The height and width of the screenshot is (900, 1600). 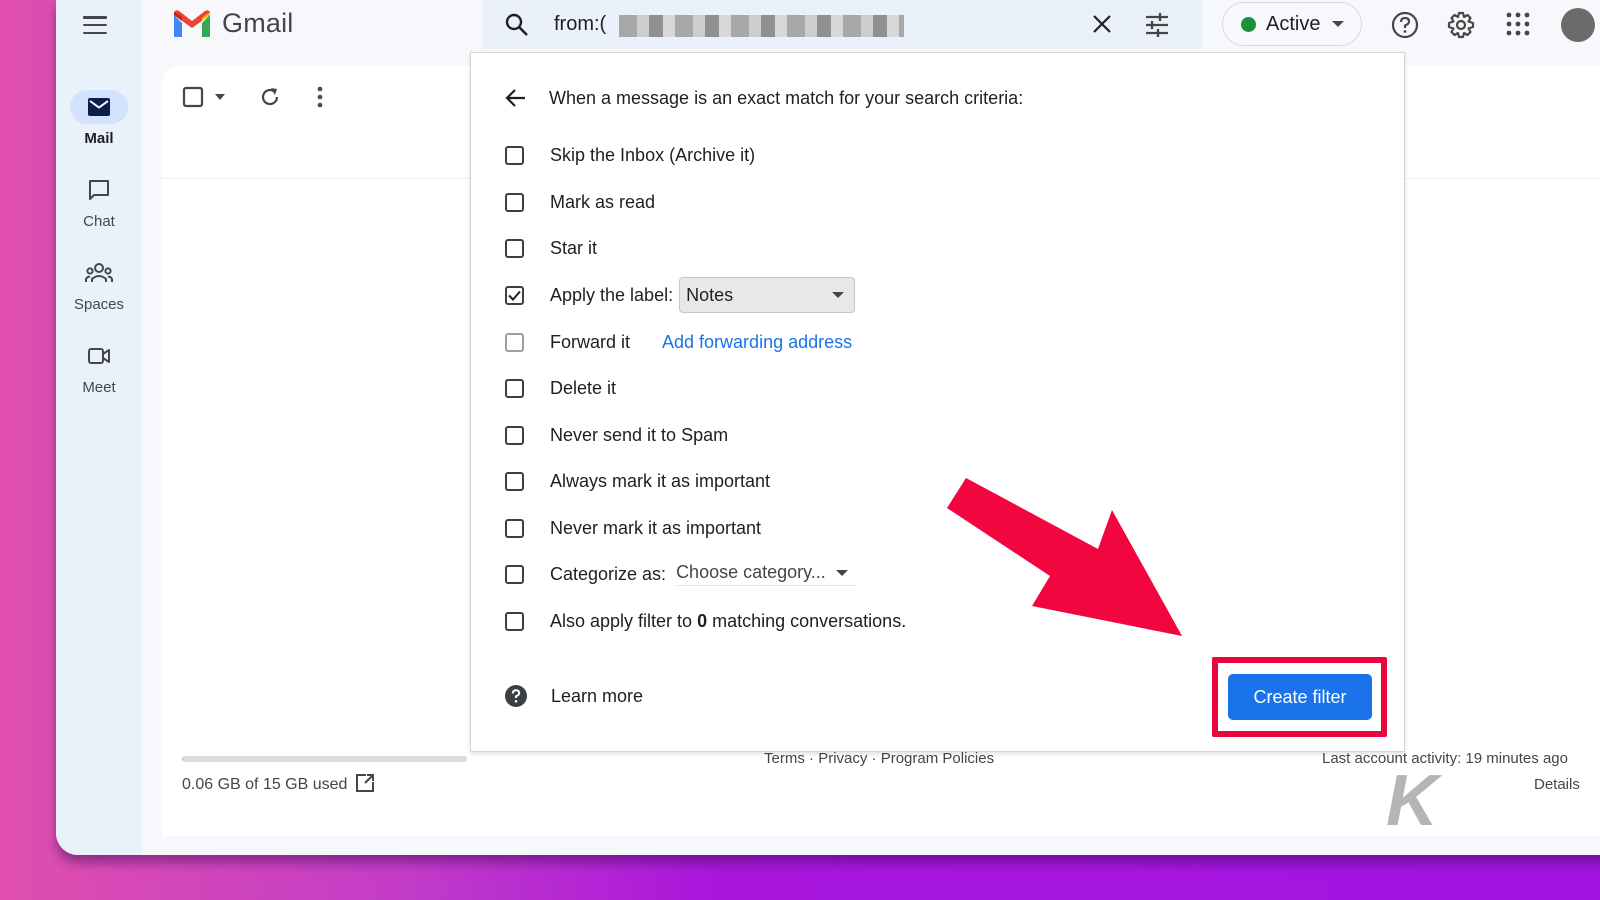 I want to click on never-spam-checkbox, so click(x=514, y=435).